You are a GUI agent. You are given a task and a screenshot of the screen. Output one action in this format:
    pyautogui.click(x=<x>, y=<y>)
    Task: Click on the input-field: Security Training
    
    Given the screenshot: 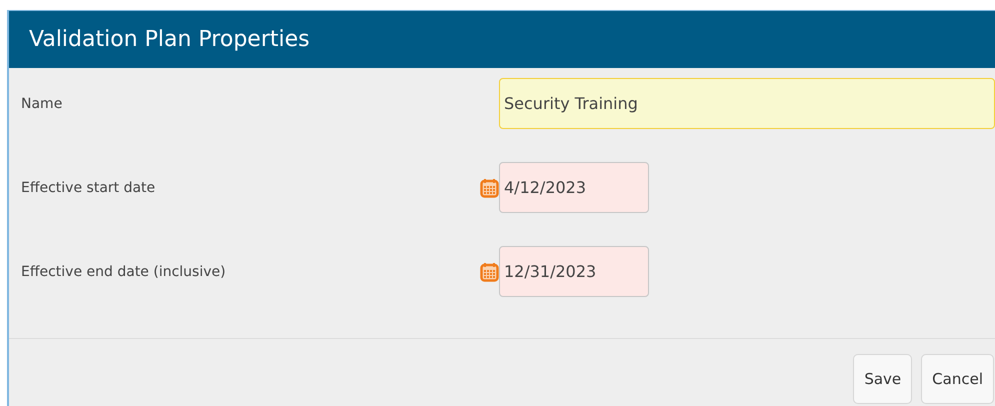 What is the action you would take?
    pyautogui.click(x=747, y=103)
    